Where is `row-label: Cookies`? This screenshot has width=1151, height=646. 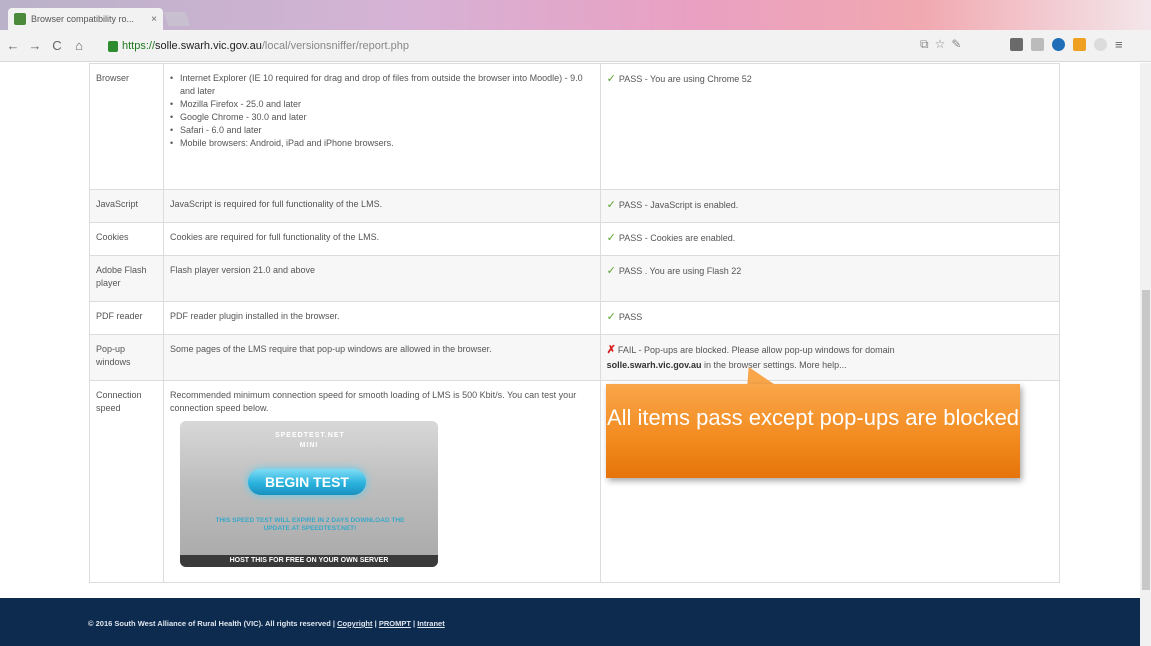
row-label: Cookies is located at coordinates (126, 238).